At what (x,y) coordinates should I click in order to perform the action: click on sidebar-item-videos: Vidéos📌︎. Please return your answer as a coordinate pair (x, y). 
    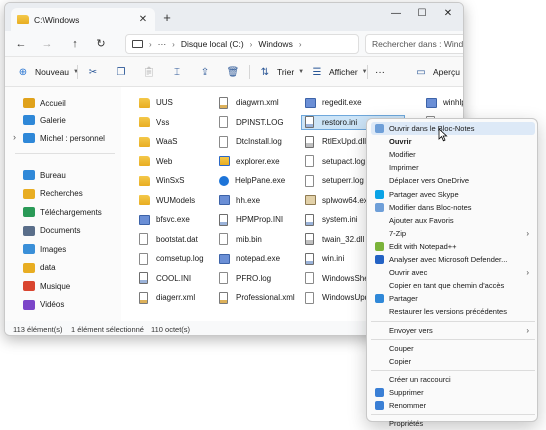
    Looking at the image, I should click on (79, 305).